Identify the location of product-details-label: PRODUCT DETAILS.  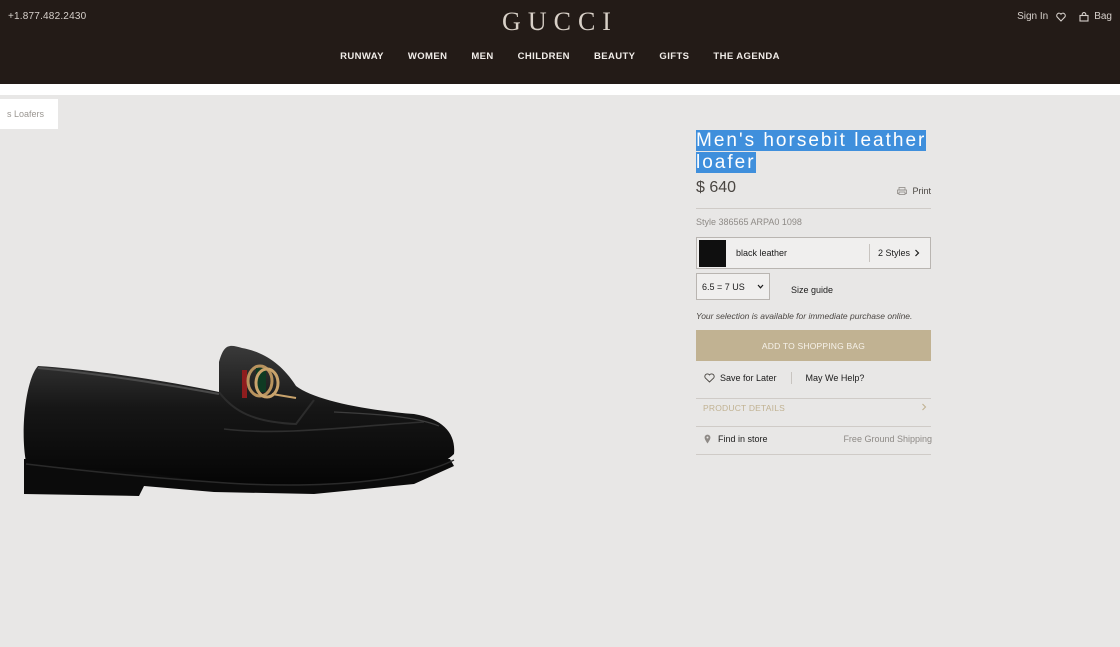
(744, 408).